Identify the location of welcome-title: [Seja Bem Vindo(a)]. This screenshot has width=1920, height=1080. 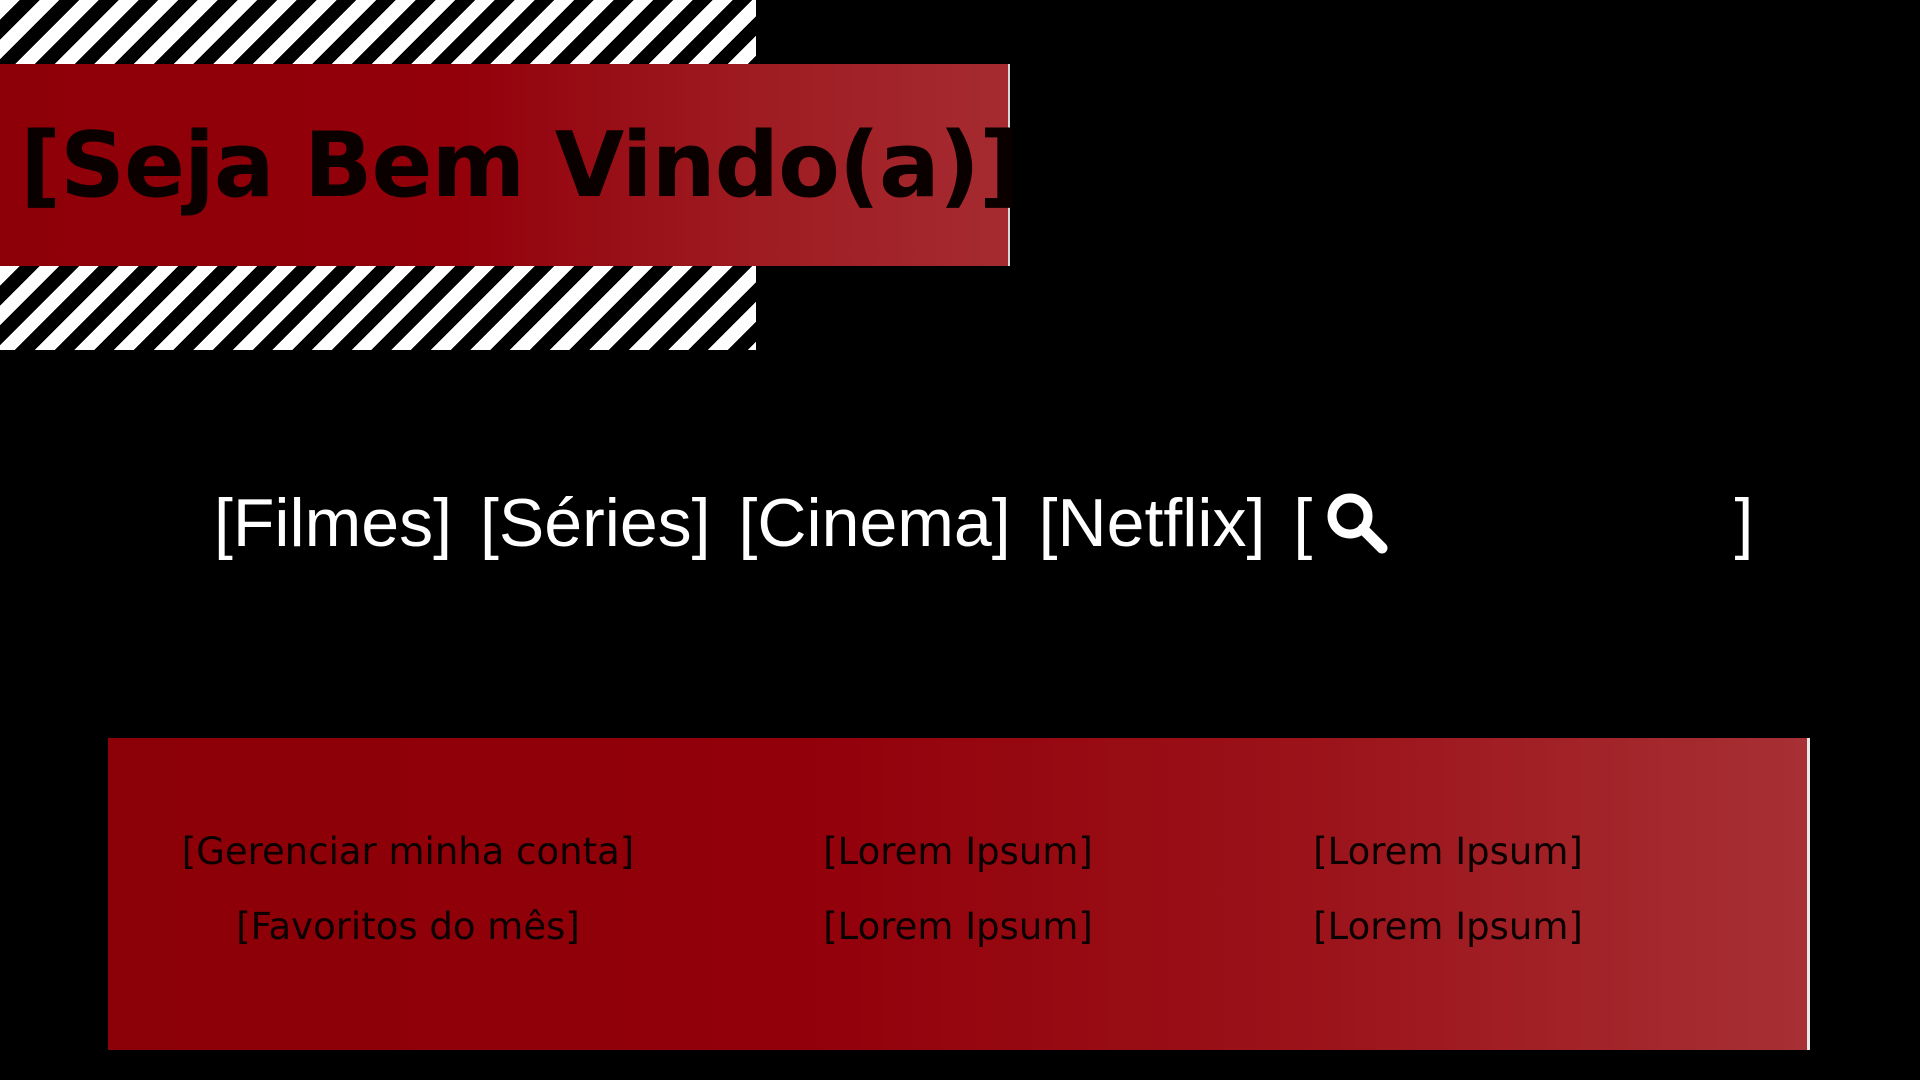
(520, 165).